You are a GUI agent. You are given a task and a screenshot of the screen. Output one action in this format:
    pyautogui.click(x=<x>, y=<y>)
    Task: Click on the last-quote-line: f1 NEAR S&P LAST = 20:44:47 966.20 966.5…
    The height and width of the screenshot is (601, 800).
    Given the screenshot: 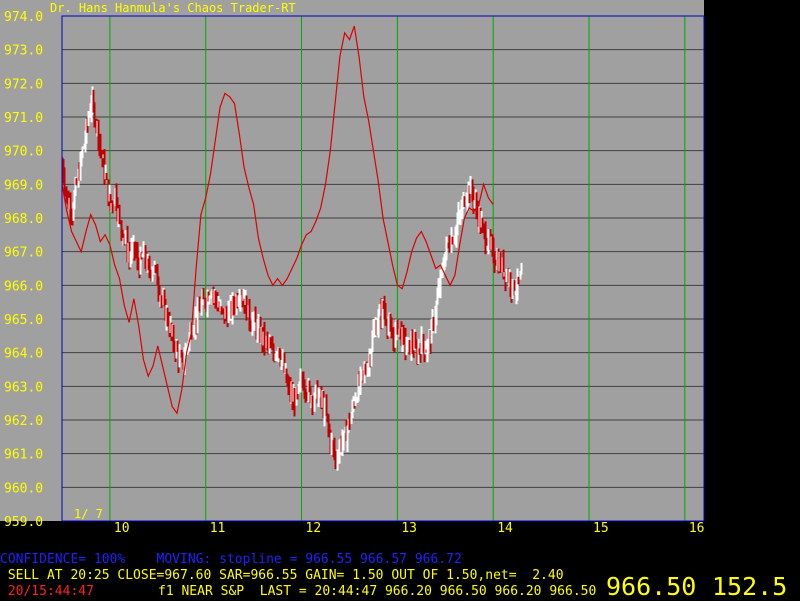 What is the action you would take?
    pyautogui.click(x=377, y=591)
    